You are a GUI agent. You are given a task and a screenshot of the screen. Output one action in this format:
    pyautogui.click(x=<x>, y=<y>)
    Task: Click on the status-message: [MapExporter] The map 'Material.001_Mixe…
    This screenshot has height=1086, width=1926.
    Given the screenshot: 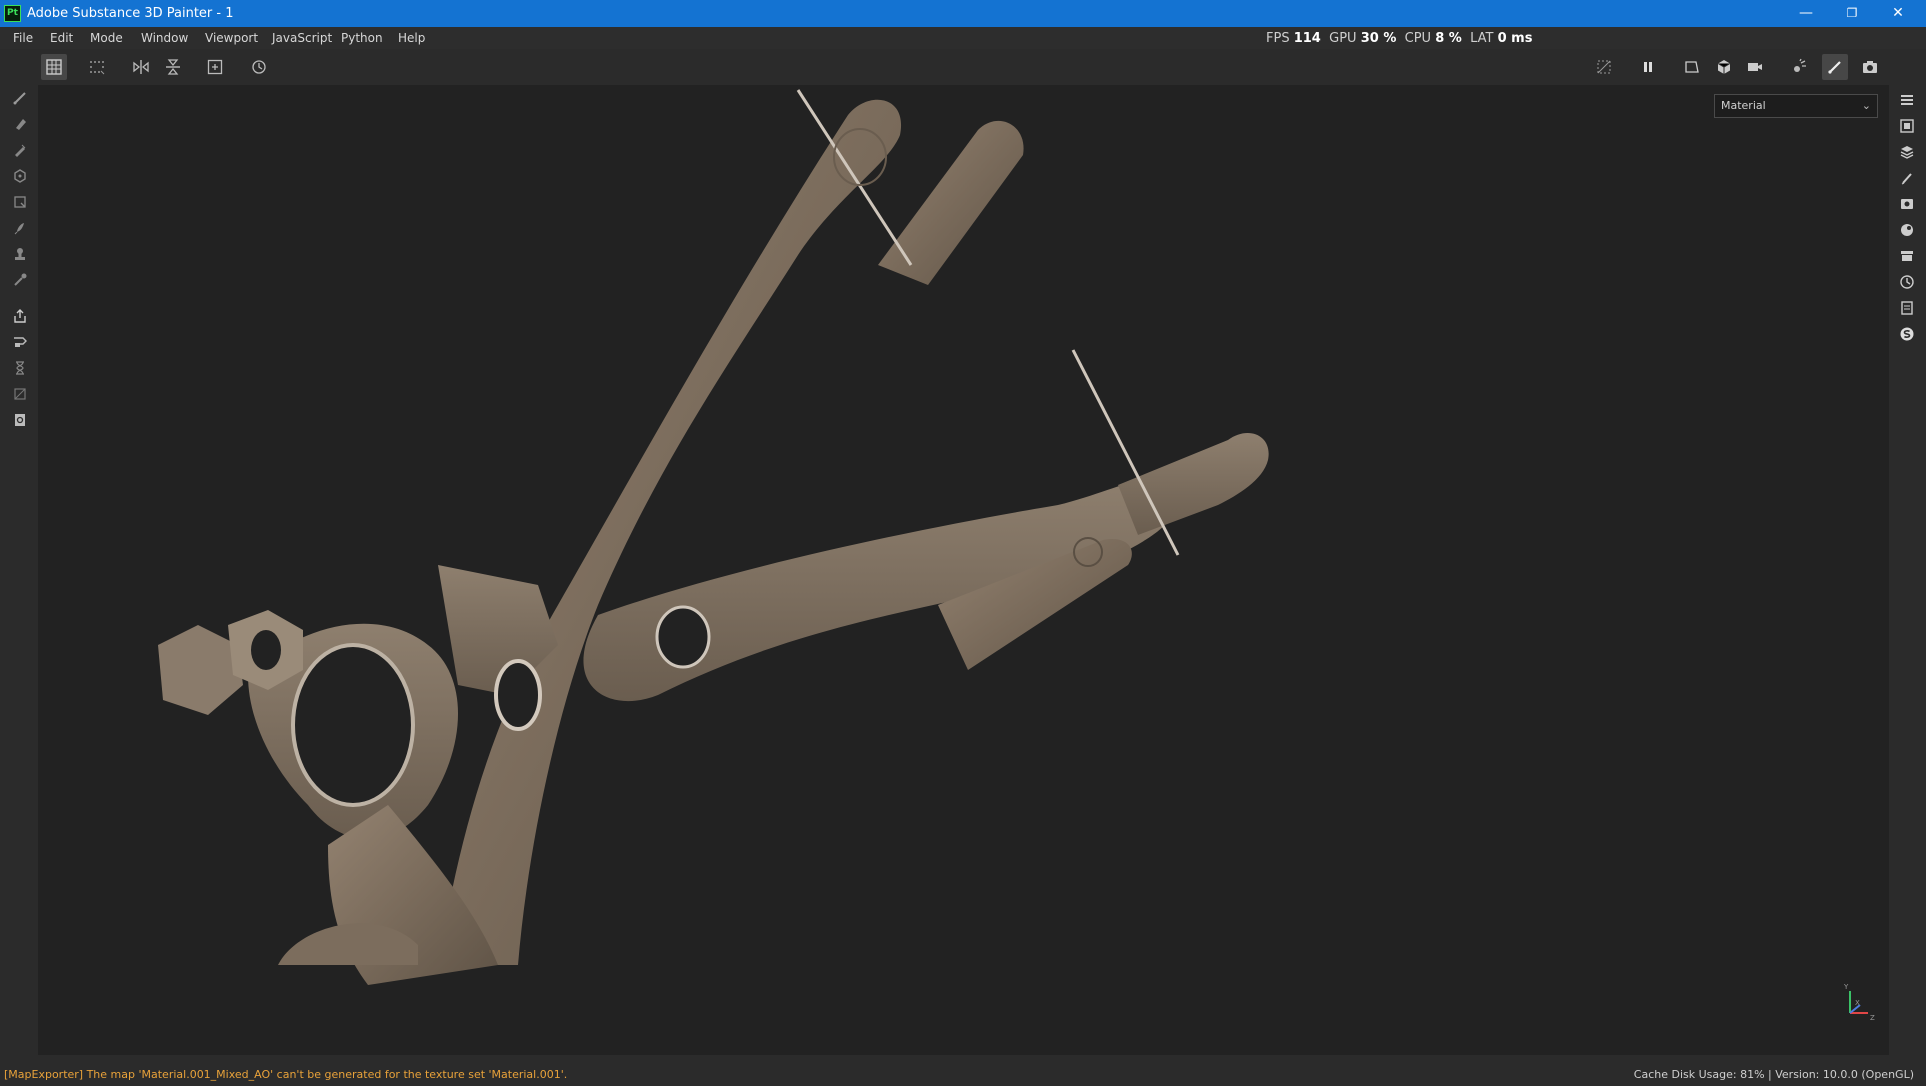 What is the action you would take?
    pyautogui.click(x=286, y=1074)
    